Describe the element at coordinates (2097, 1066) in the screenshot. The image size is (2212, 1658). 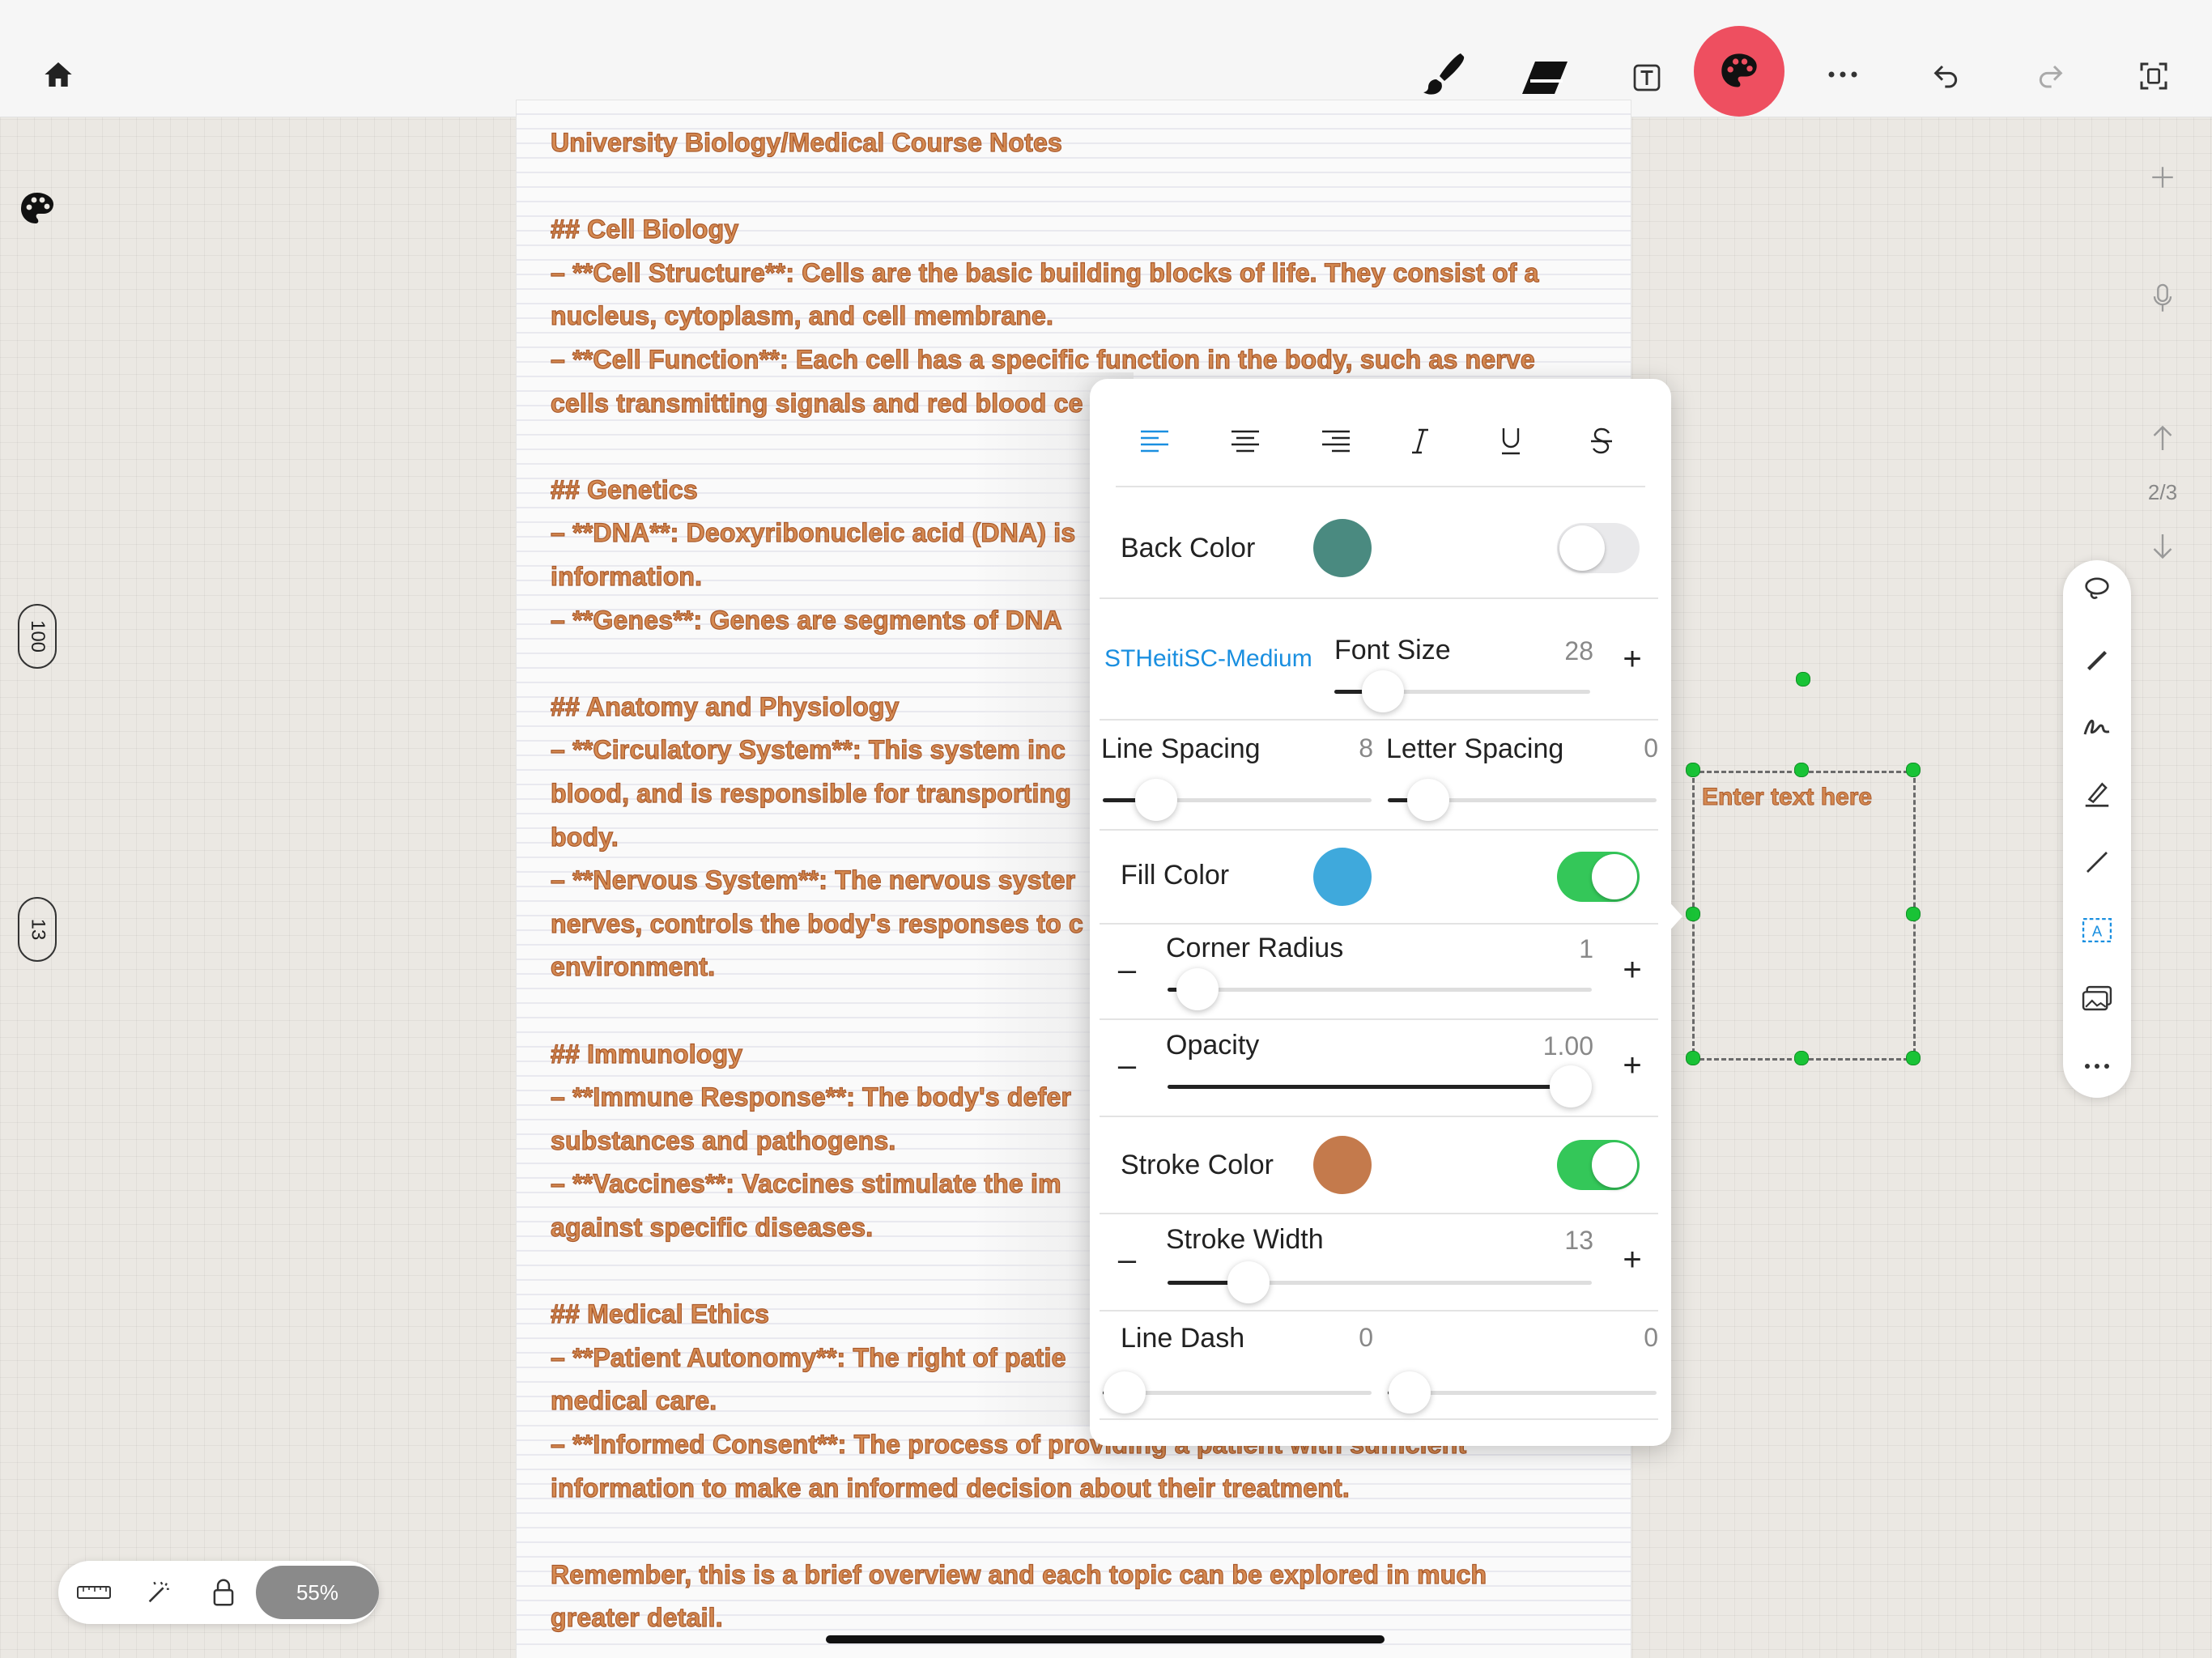
I see `rail-more-icon` at that location.